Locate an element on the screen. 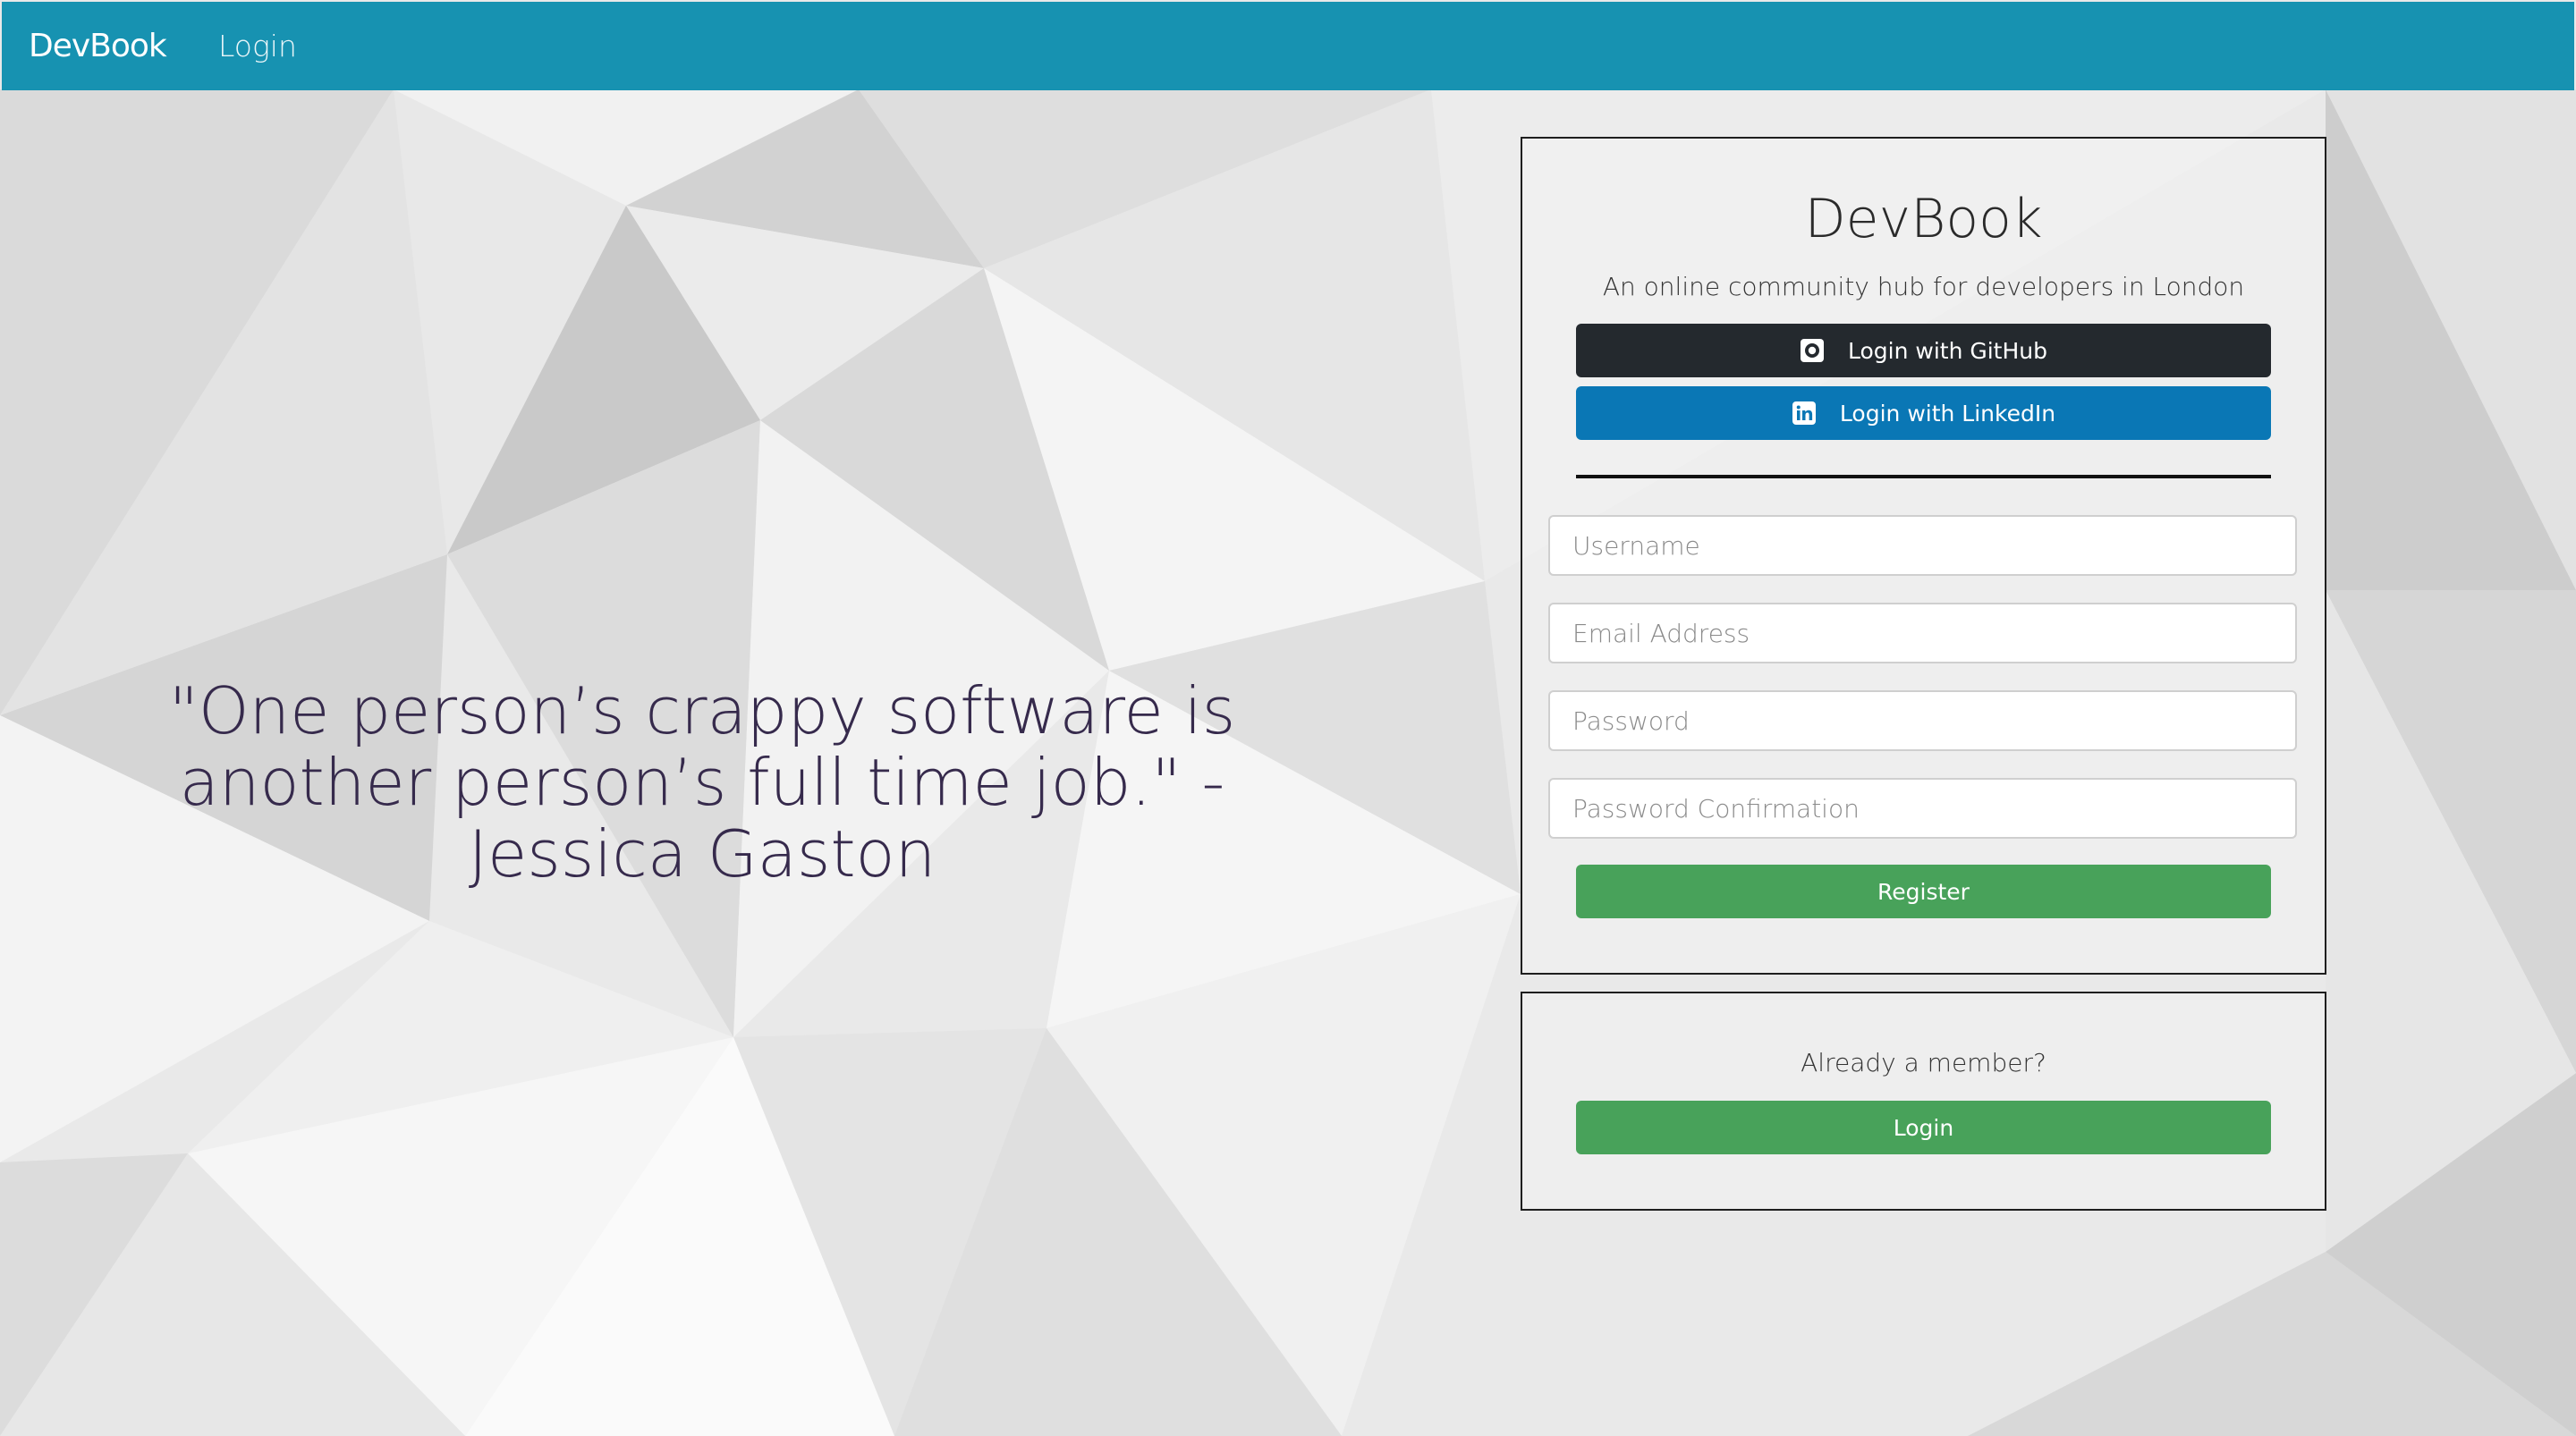  login-button-label: Login is located at coordinates (1923, 1127).